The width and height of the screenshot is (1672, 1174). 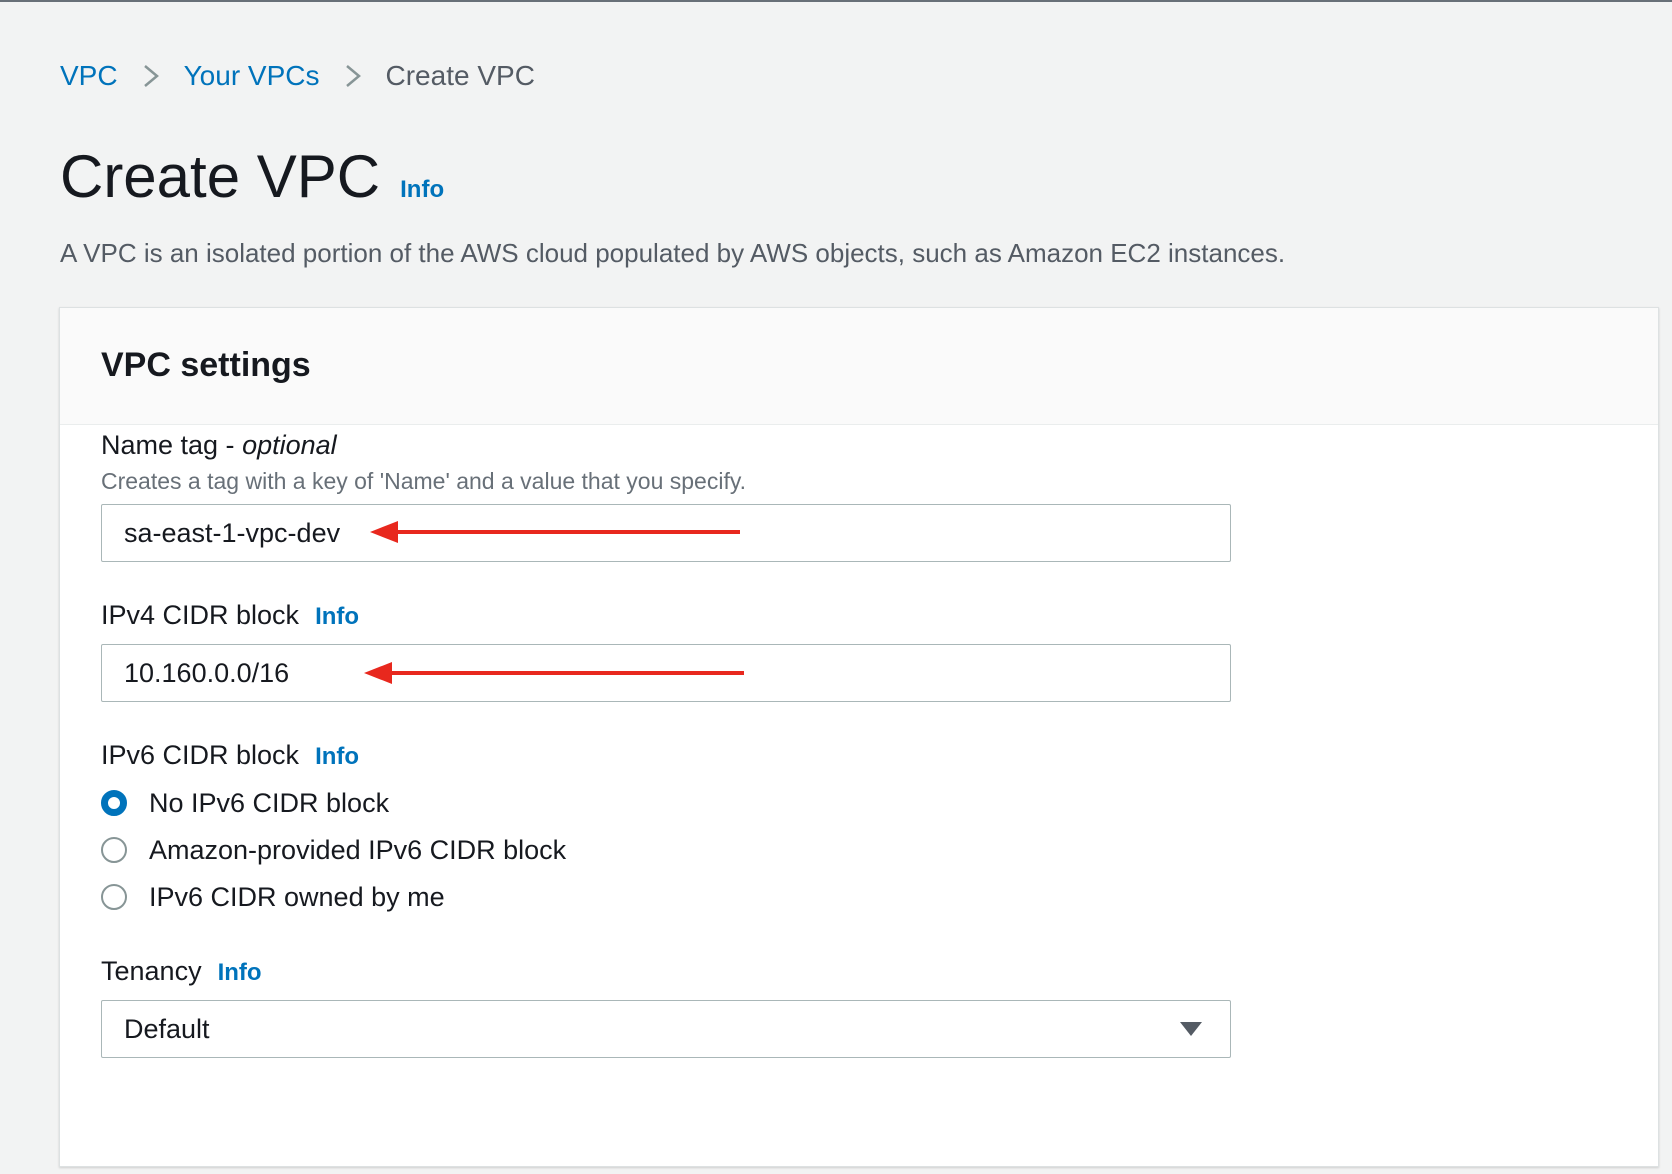 I want to click on radio-button-checked, so click(x=114, y=803).